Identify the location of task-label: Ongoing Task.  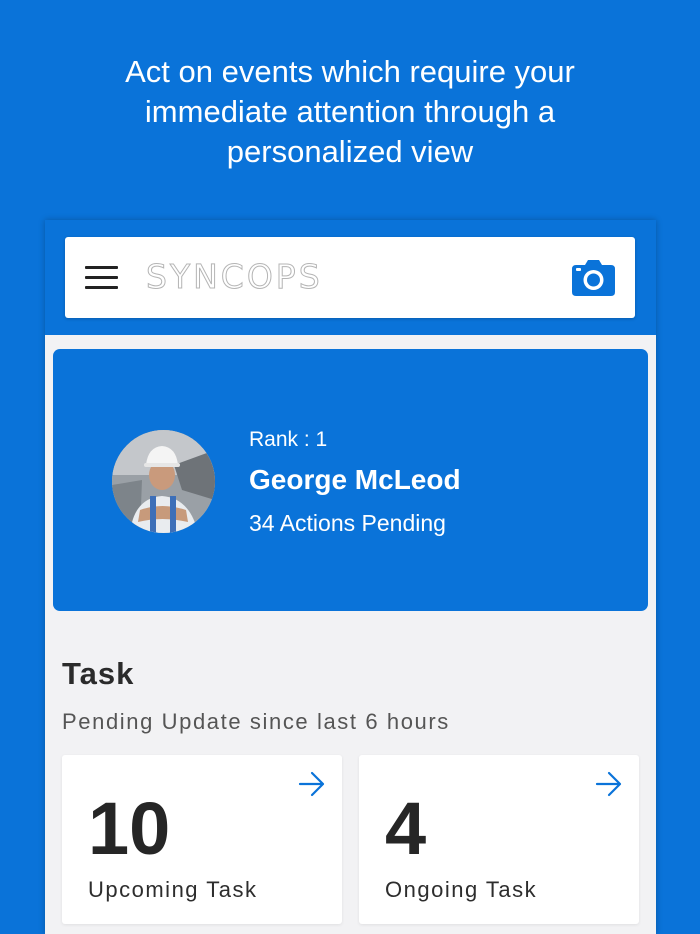
(461, 889).